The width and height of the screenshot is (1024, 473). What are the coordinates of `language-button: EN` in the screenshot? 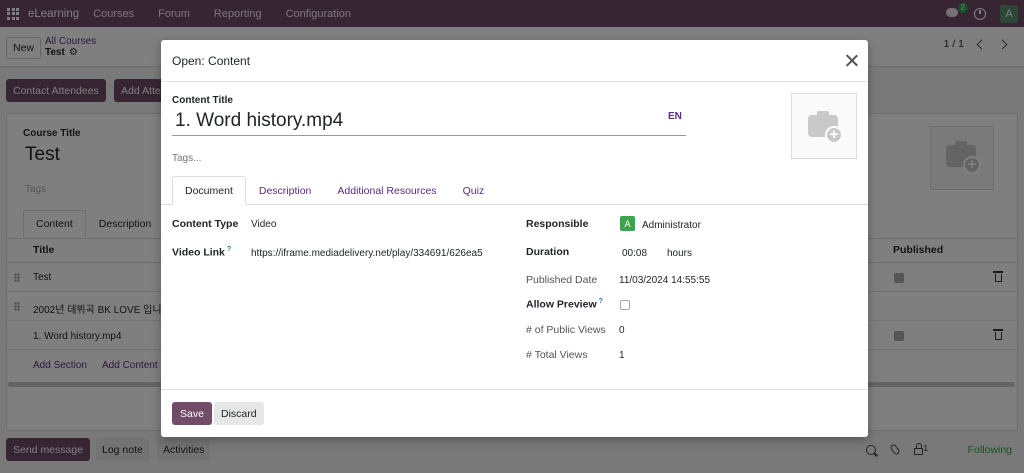 It's located at (675, 116).